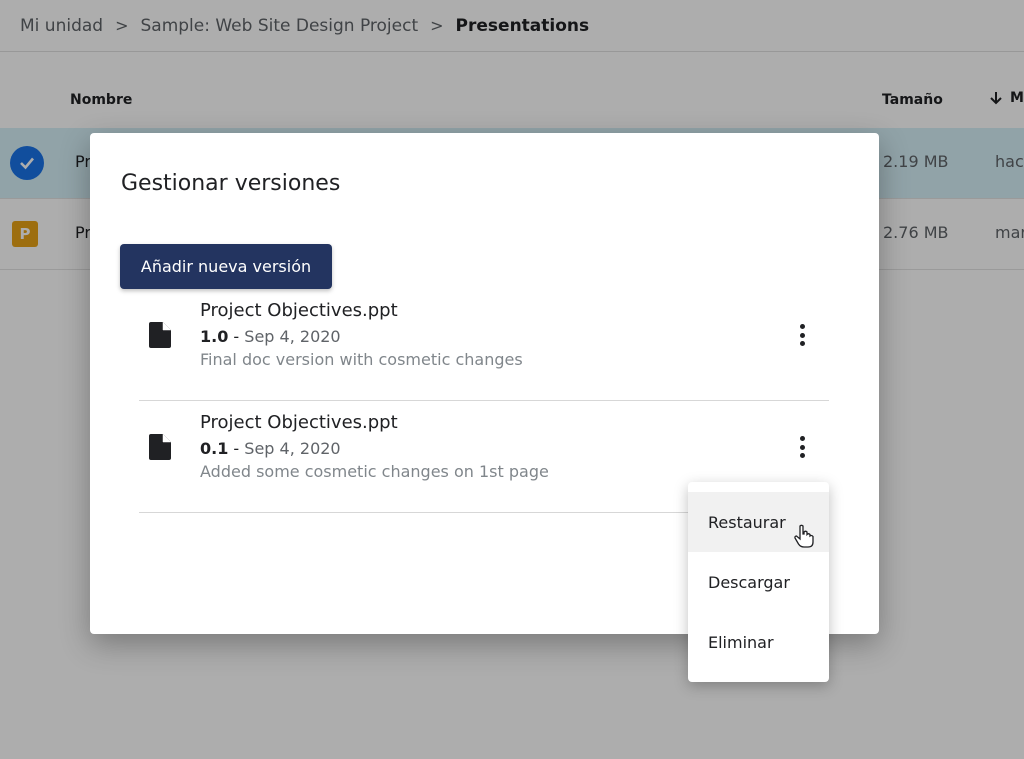 The image size is (1024, 759). What do you see at coordinates (214, 336) in the screenshot?
I see `version-number: 1.0` at bounding box center [214, 336].